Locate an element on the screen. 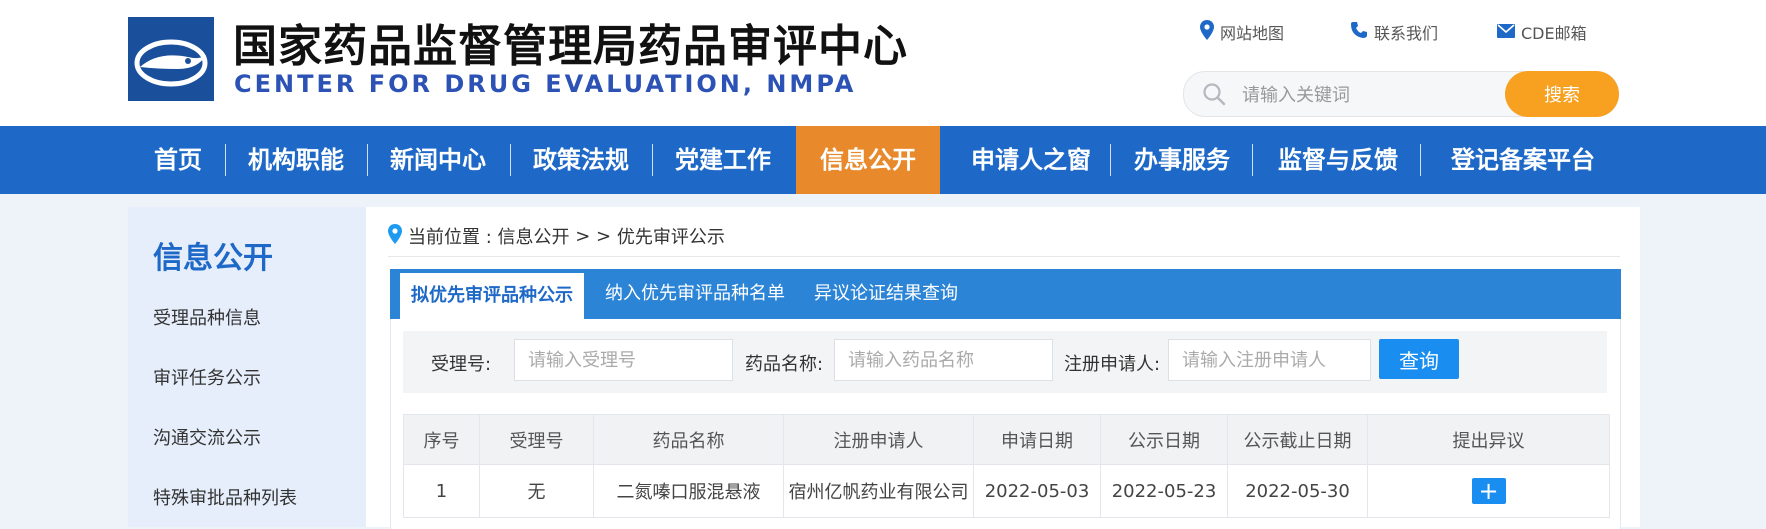 The image size is (1766, 529). cell-applicant: 宿州亿帆药业有限公司 is located at coordinates (878, 491).